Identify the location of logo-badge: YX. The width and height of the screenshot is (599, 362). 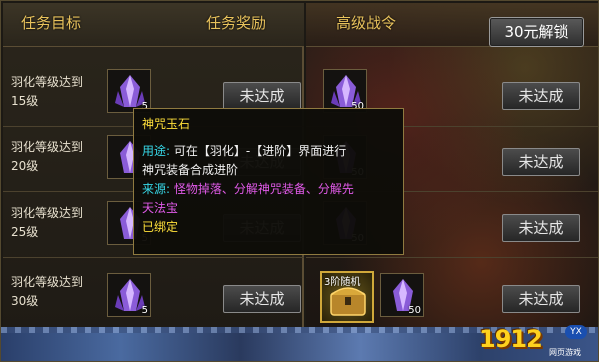
(576, 332).